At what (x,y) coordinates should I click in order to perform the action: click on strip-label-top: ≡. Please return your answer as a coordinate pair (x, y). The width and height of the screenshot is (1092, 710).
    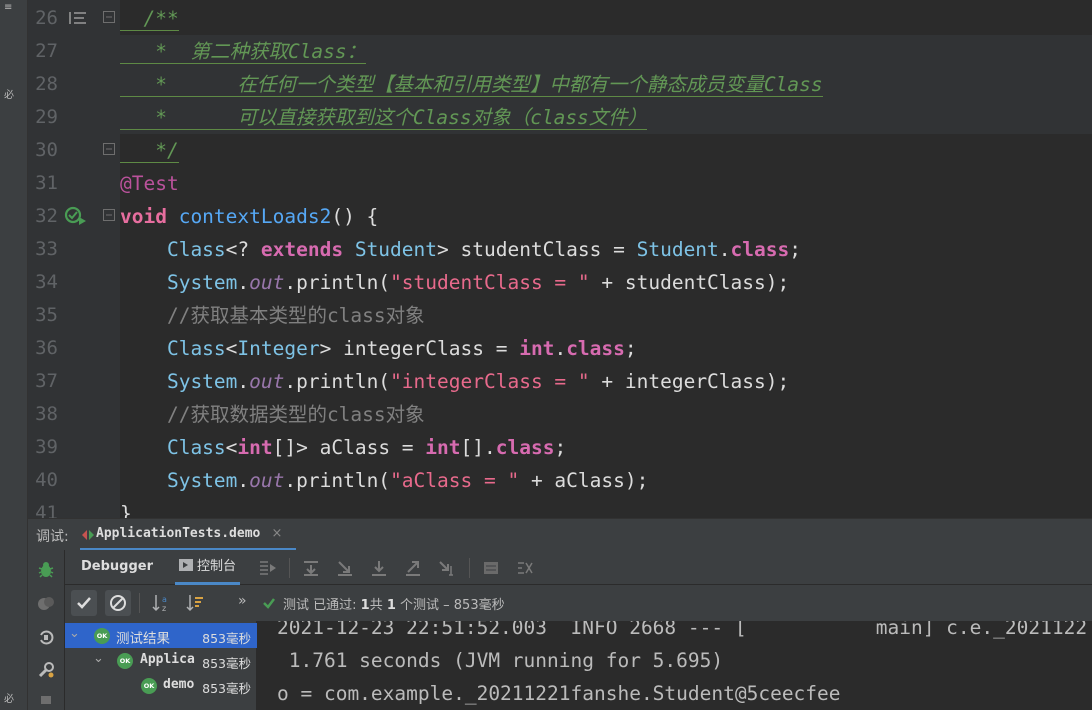
    Looking at the image, I should click on (8, 7).